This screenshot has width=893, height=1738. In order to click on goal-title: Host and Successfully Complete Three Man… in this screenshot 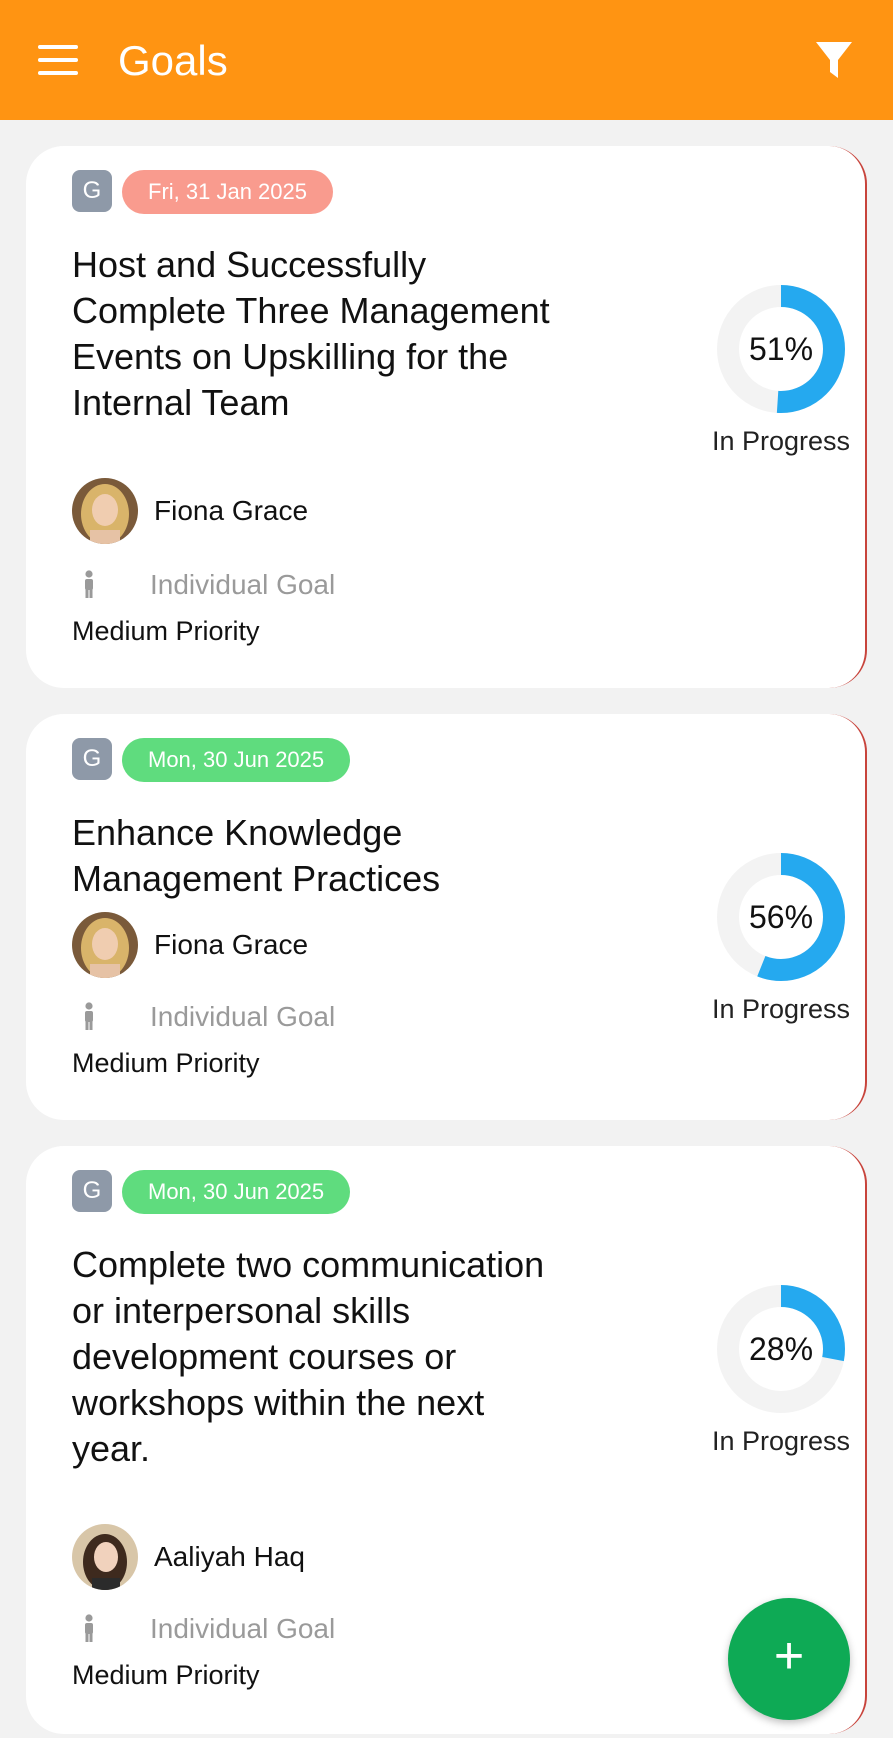, I will do `click(311, 333)`.